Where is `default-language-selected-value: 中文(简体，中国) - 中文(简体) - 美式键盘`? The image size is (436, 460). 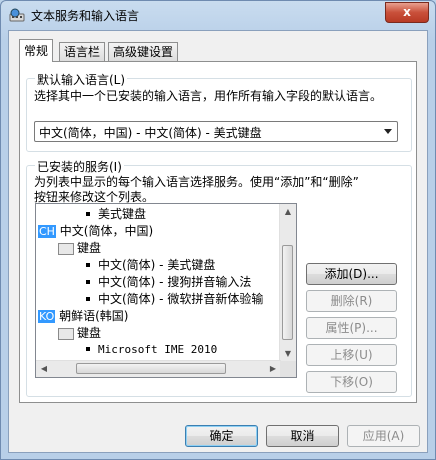 default-language-selected-value: 中文(简体，中国) - 中文(简体) - 美式键盘 is located at coordinates (150, 133).